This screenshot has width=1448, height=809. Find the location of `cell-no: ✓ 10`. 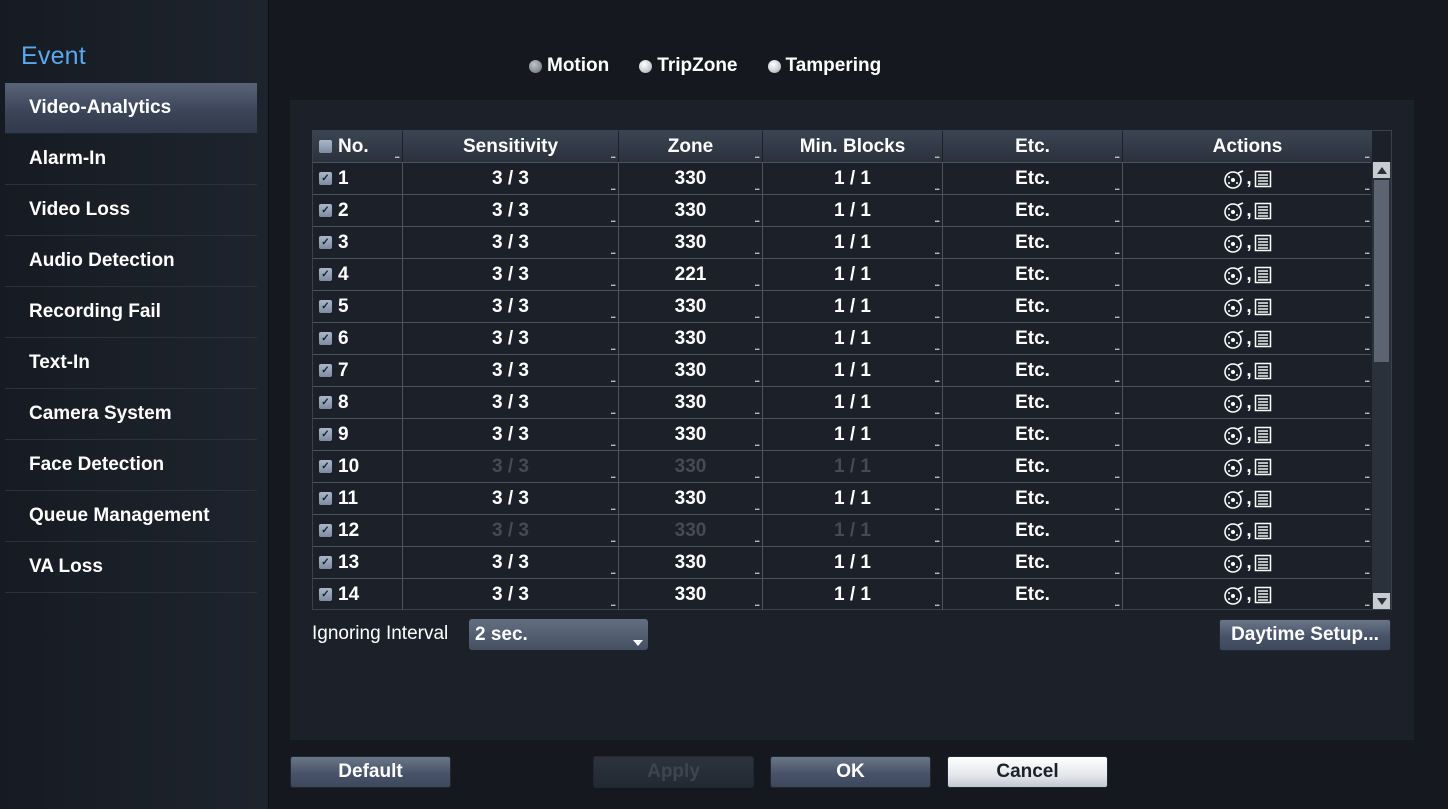

cell-no: ✓ 10 is located at coordinates (358, 466).